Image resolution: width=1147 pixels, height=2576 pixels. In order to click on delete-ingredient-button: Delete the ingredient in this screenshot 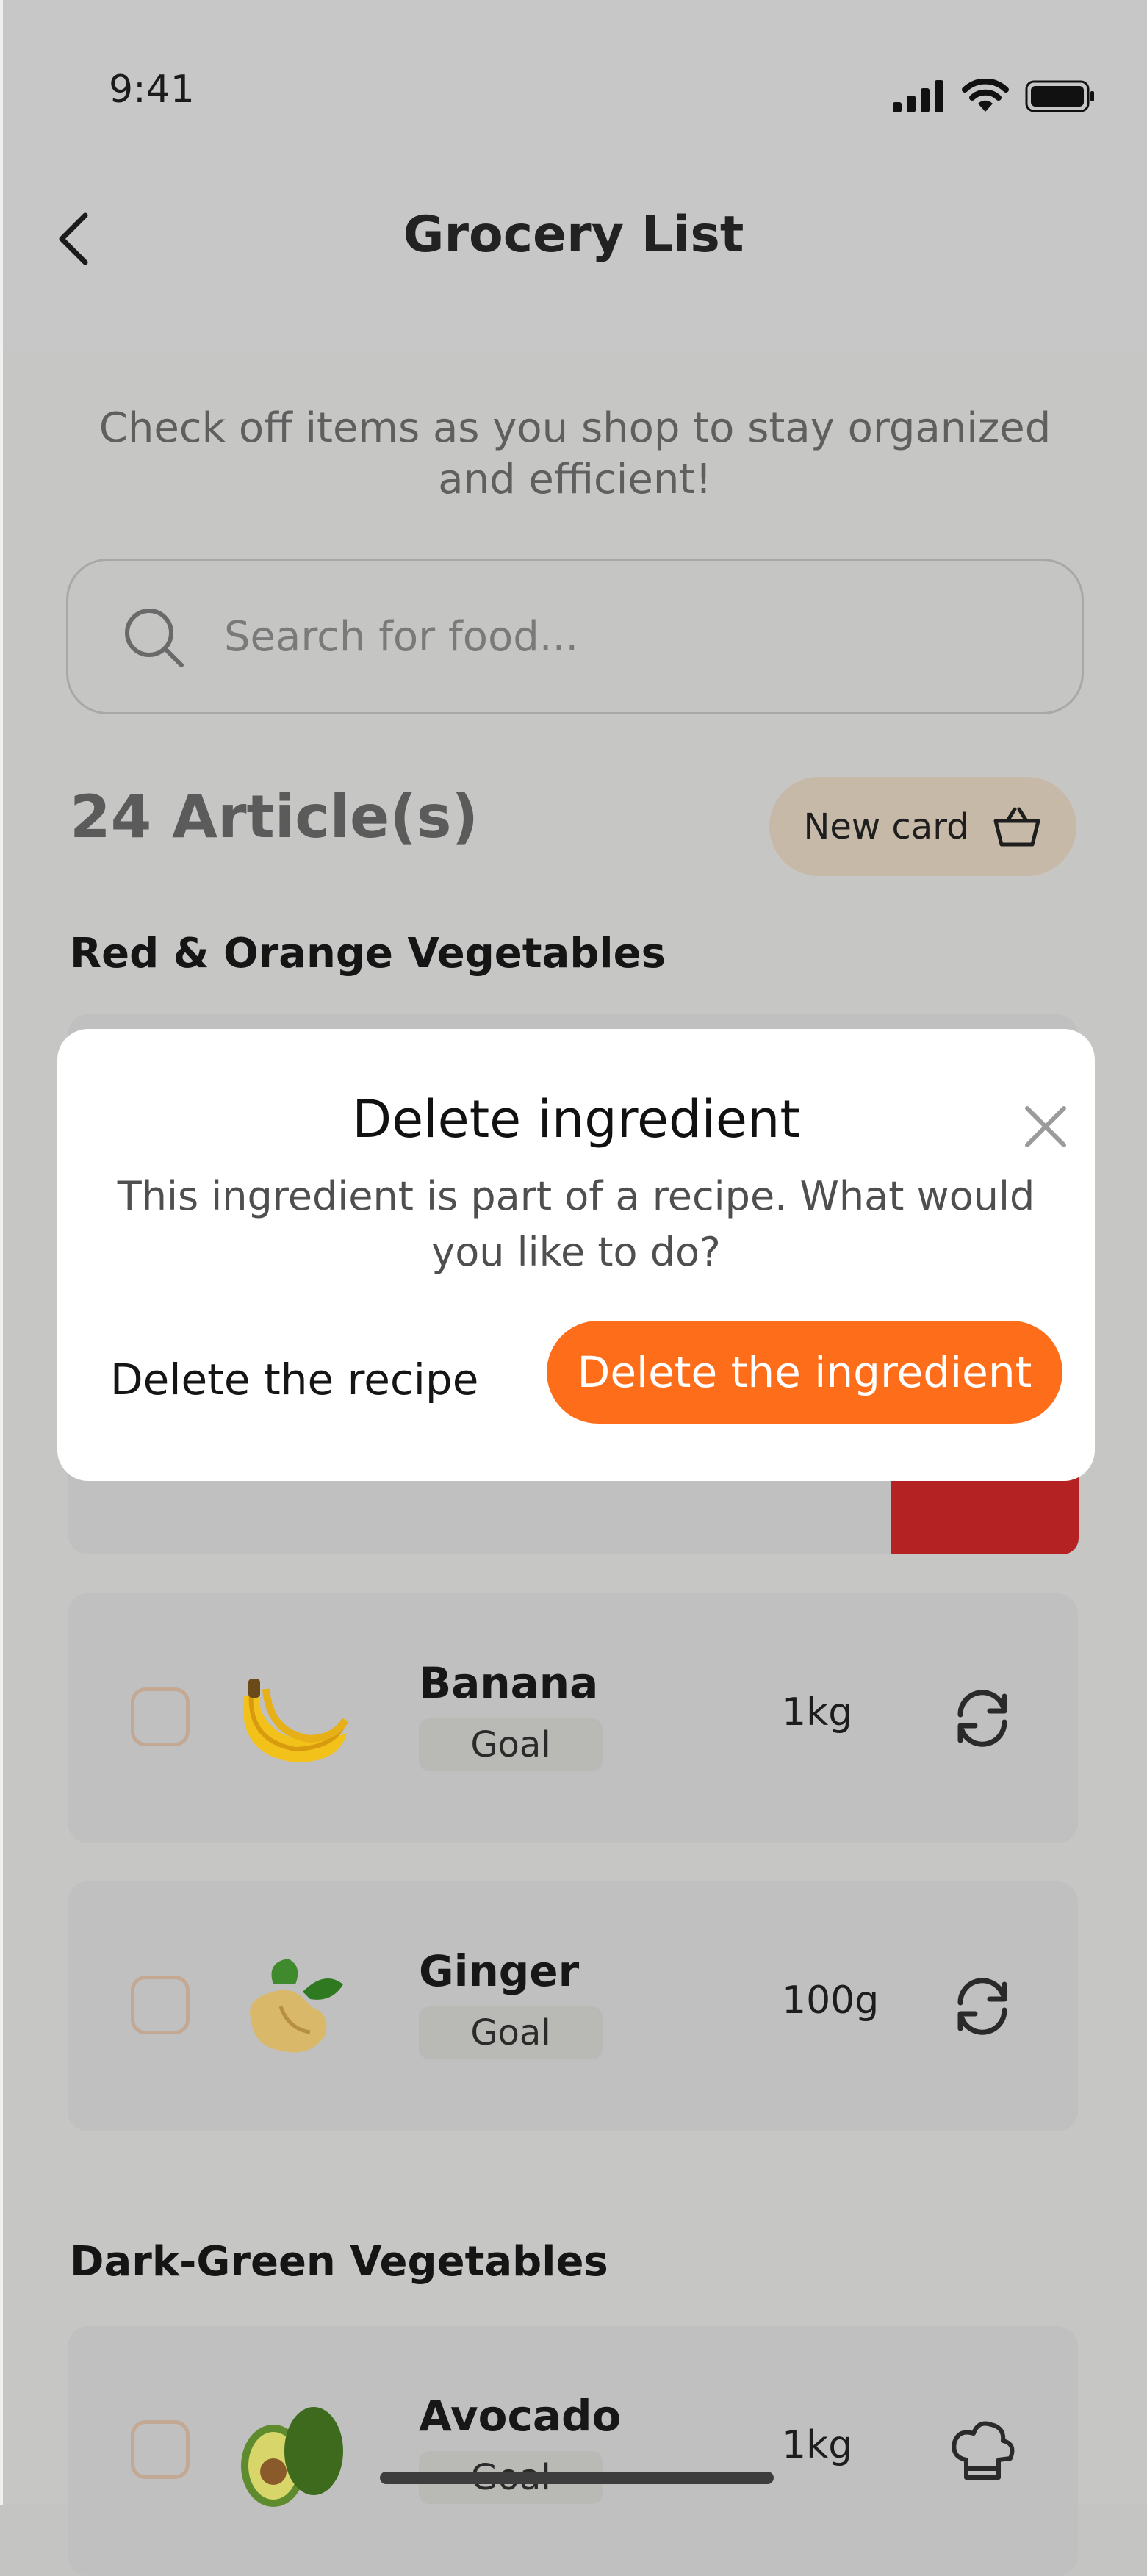, I will do `click(804, 1372)`.